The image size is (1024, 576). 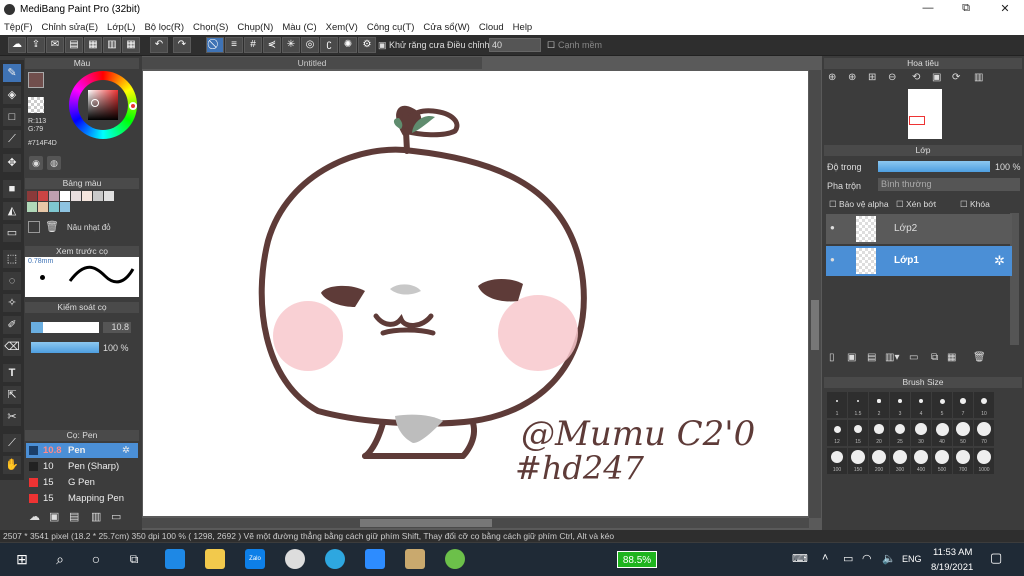 I want to click on bucket-tool-icon: ◭, so click(x=12, y=211).